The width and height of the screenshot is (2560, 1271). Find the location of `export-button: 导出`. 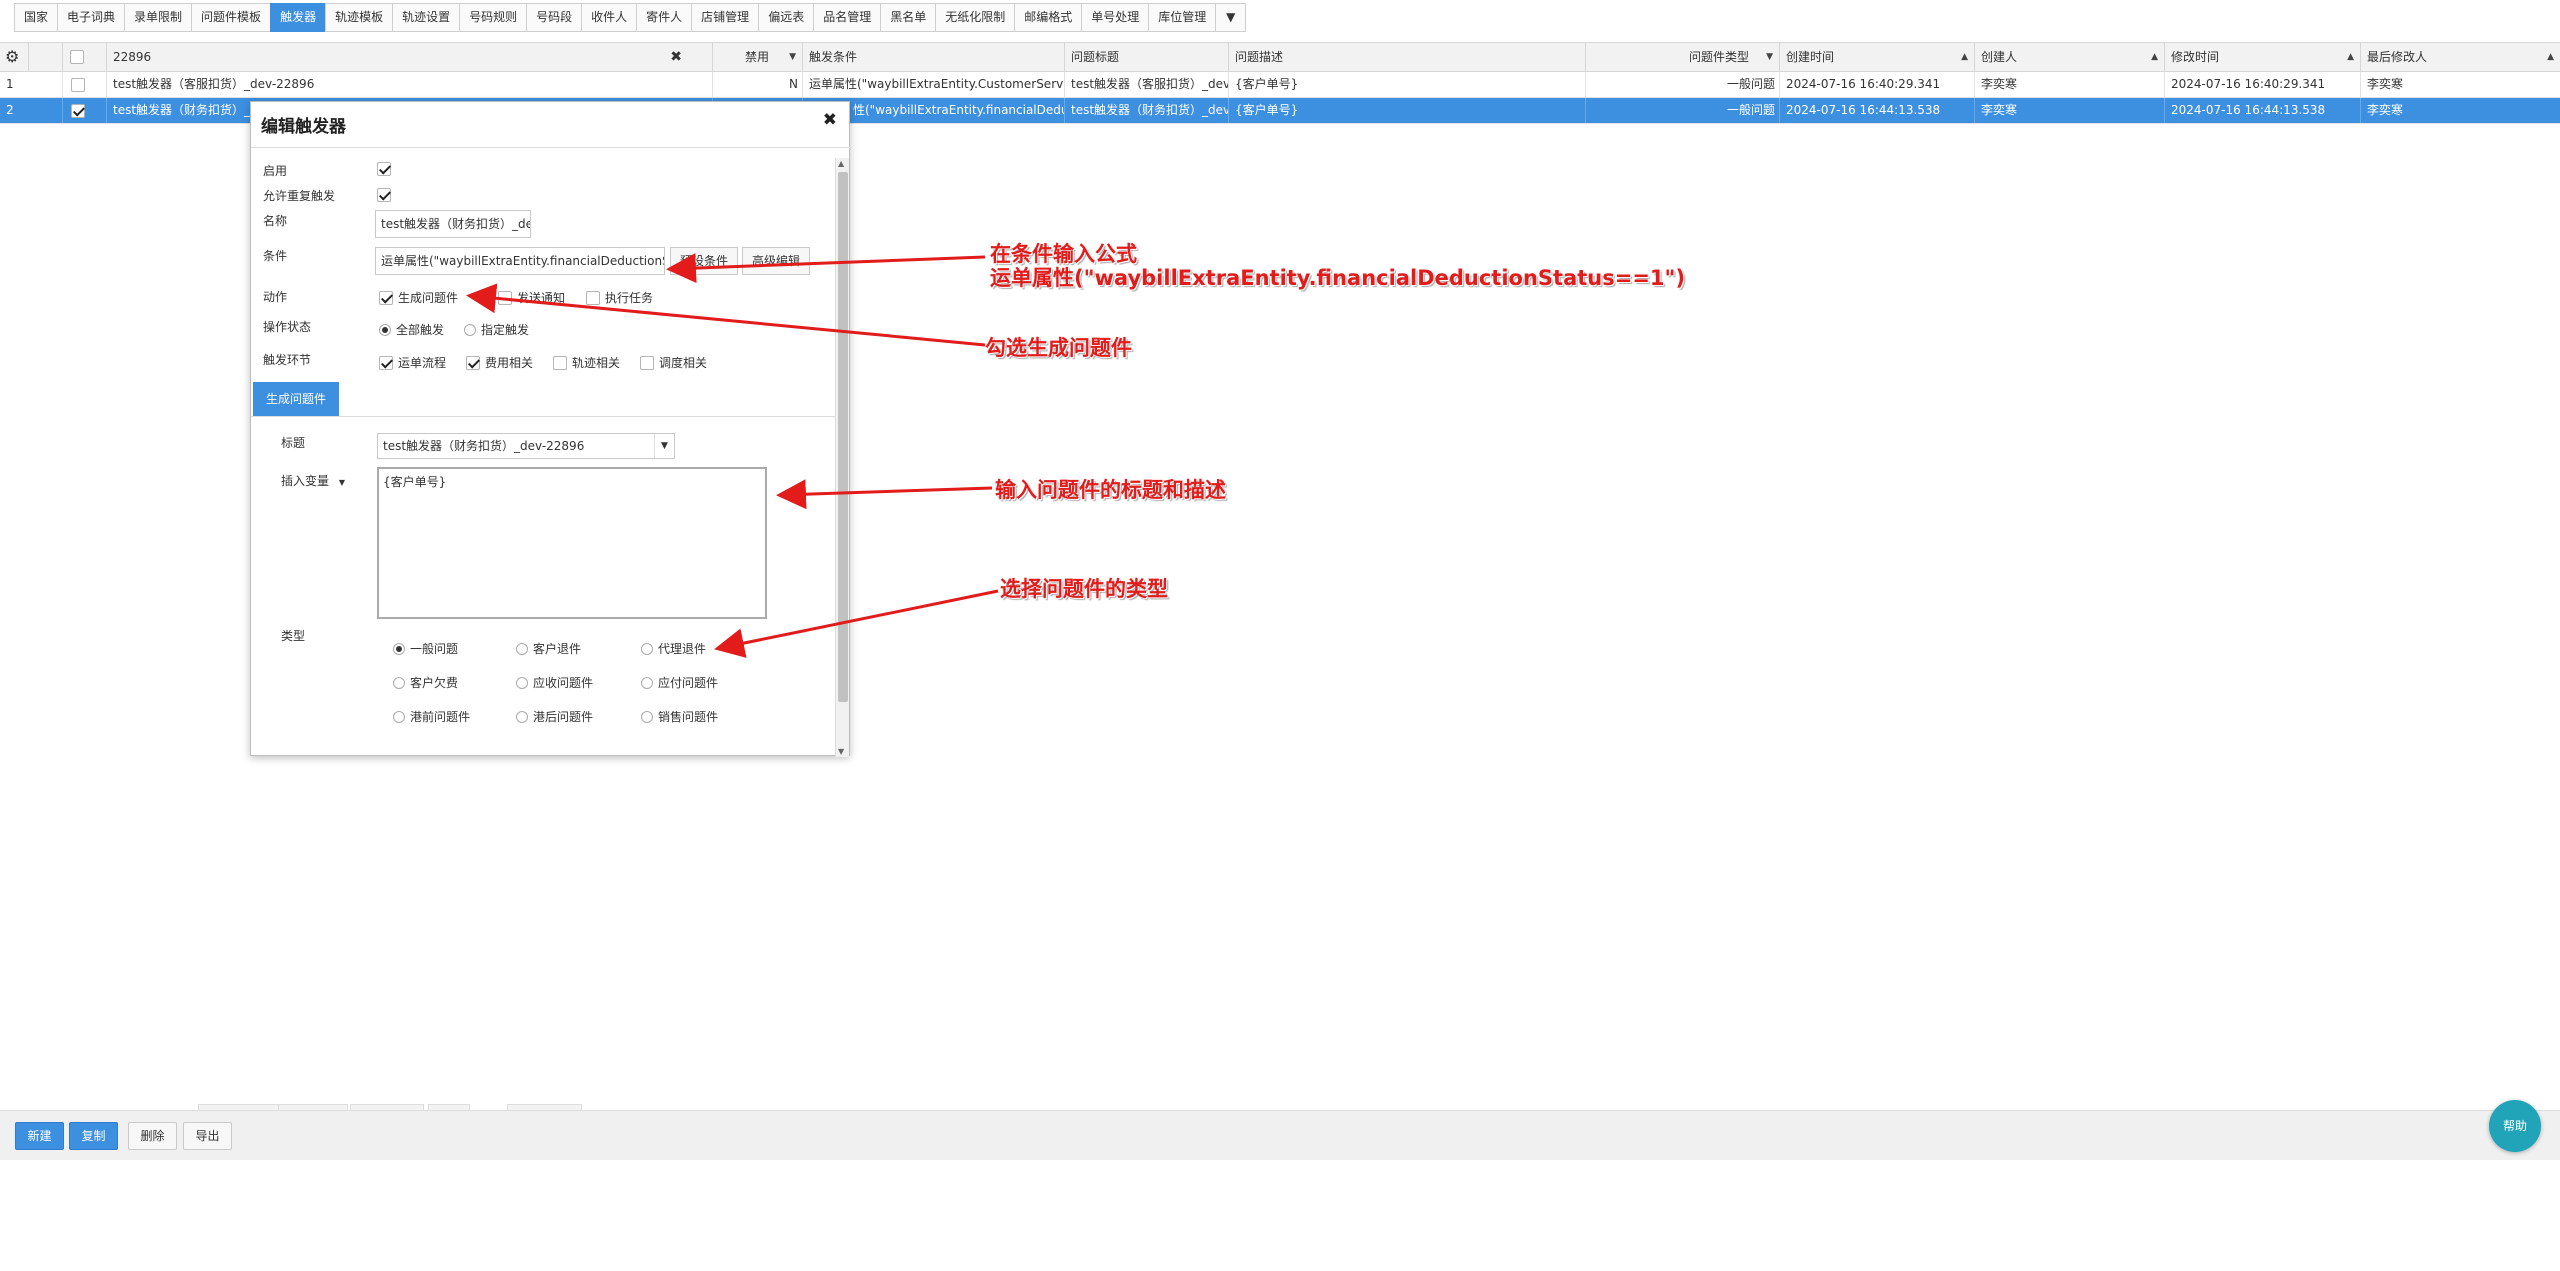

export-button: 导出 is located at coordinates (207, 1136).